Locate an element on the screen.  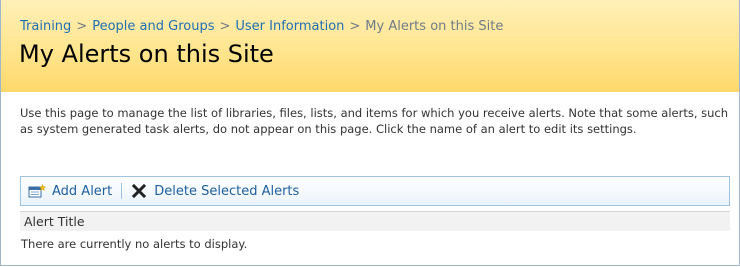
add-alert-icon is located at coordinates (37, 190).